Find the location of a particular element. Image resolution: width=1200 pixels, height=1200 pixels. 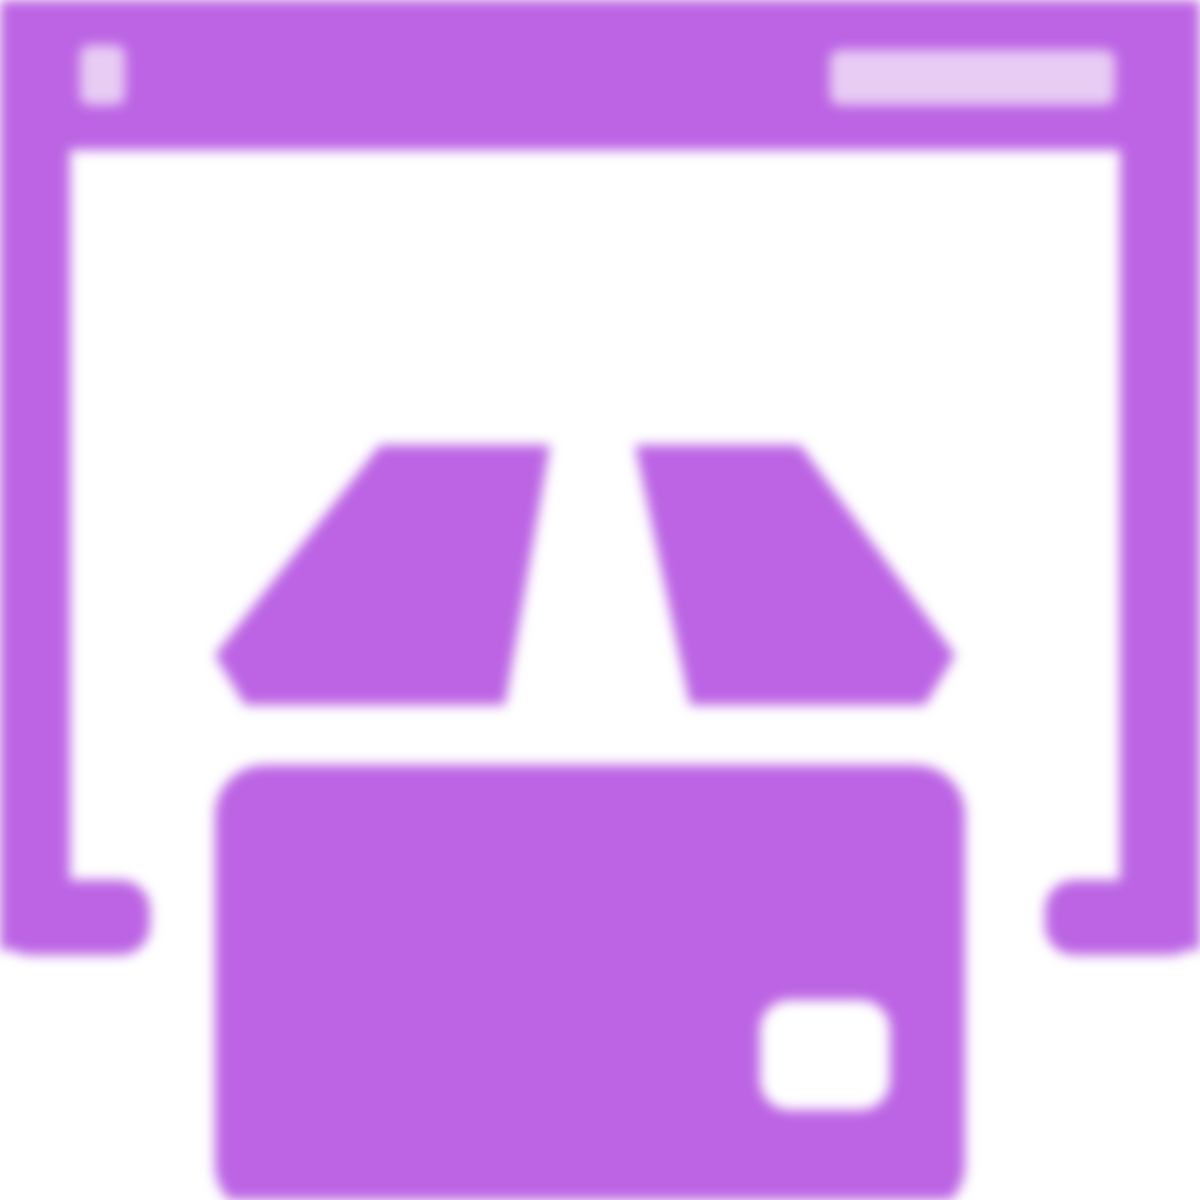

box-label is located at coordinates (825, 1055).